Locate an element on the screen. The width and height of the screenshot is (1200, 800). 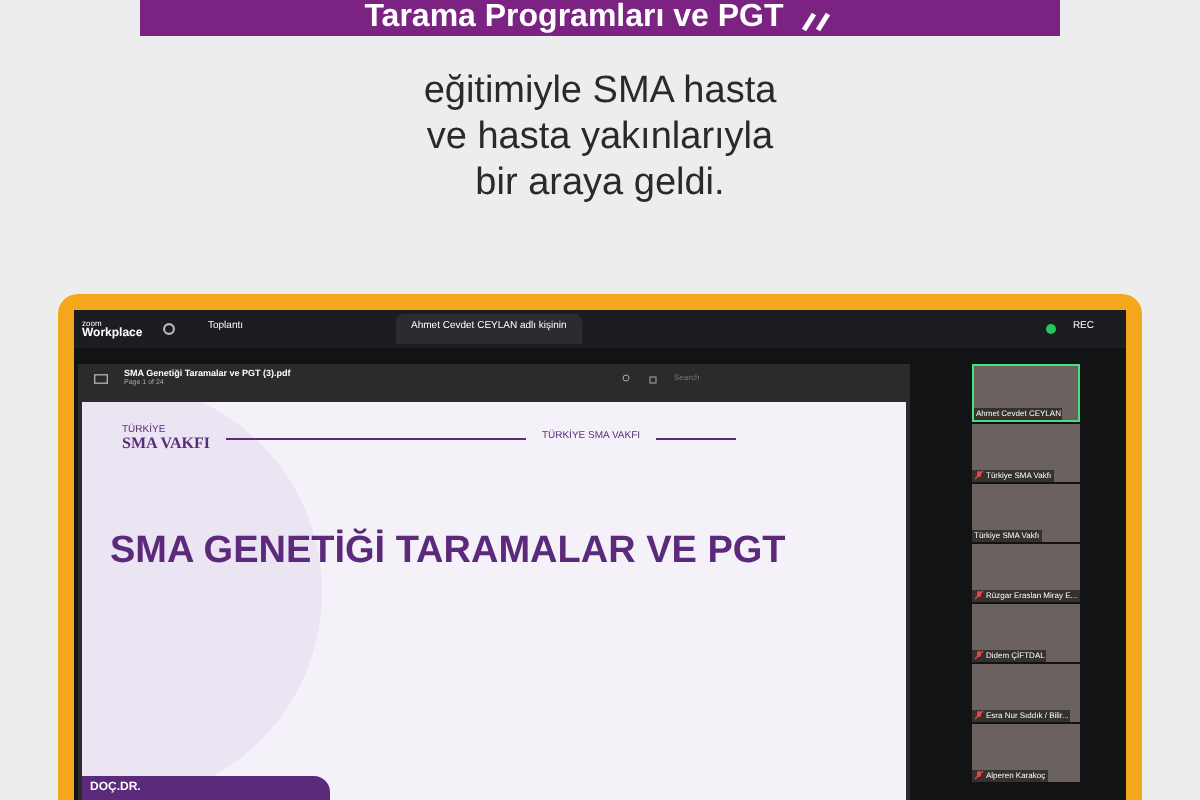
subtitle-line: bir araya geldi. is located at coordinates (600, 182).